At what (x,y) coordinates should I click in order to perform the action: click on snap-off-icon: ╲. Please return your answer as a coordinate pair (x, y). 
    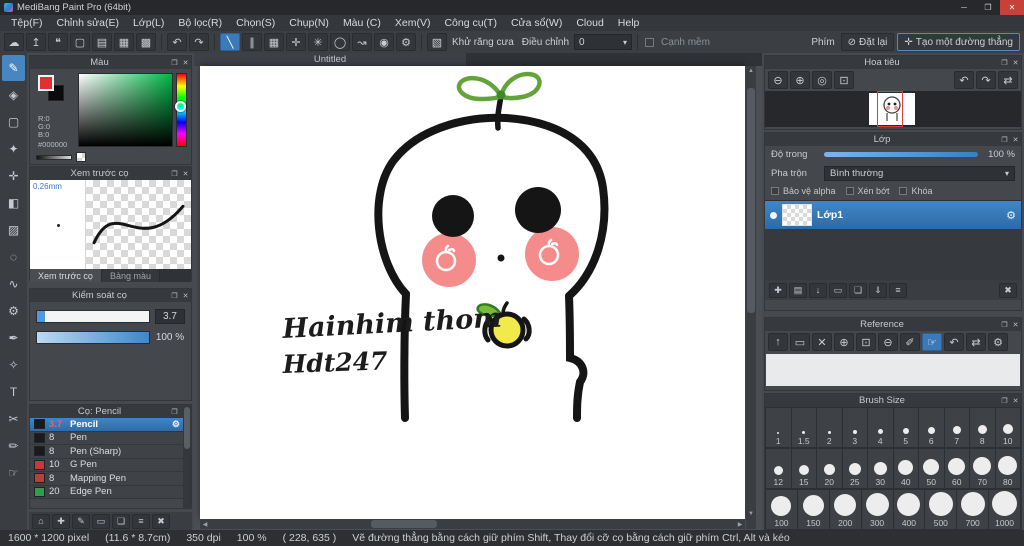
    Looking at the image, I should click on (230, 42).